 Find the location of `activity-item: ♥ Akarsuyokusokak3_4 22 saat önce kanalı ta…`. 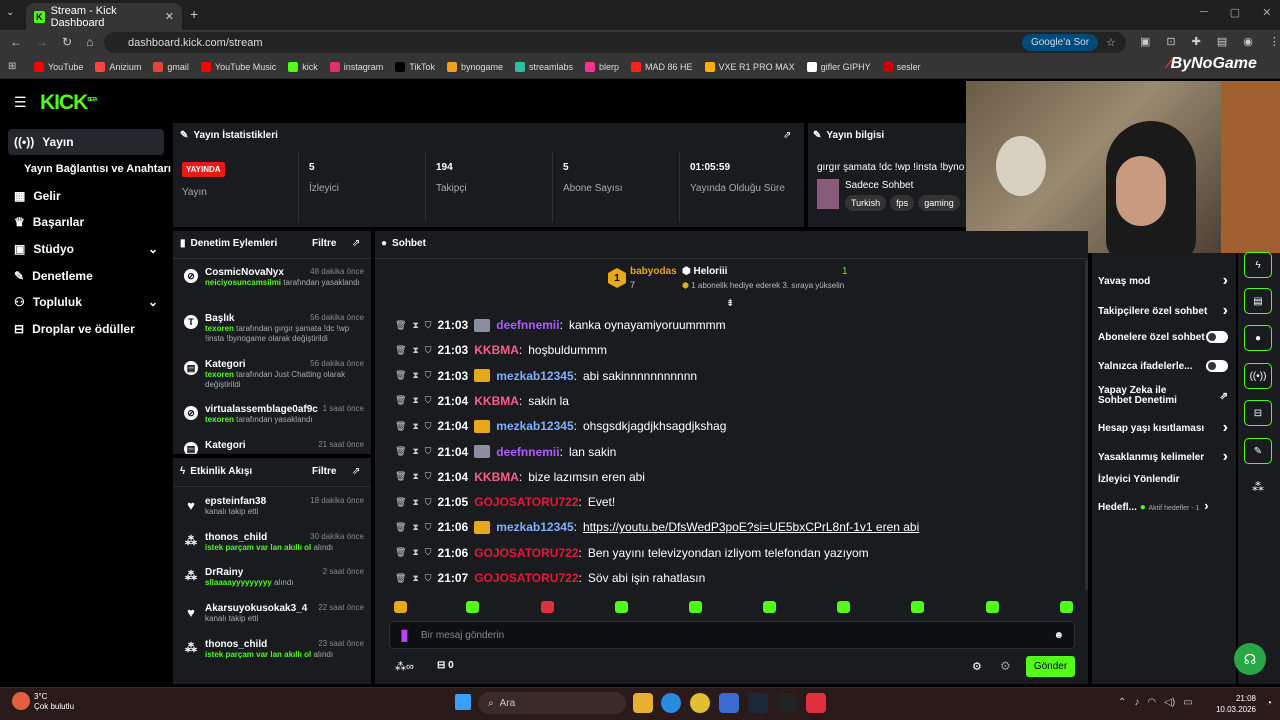

activity-item: ♥ Akarsuyokusokak3_4 22 saat önce kanalı ta… is located at coordinates (271, 617).